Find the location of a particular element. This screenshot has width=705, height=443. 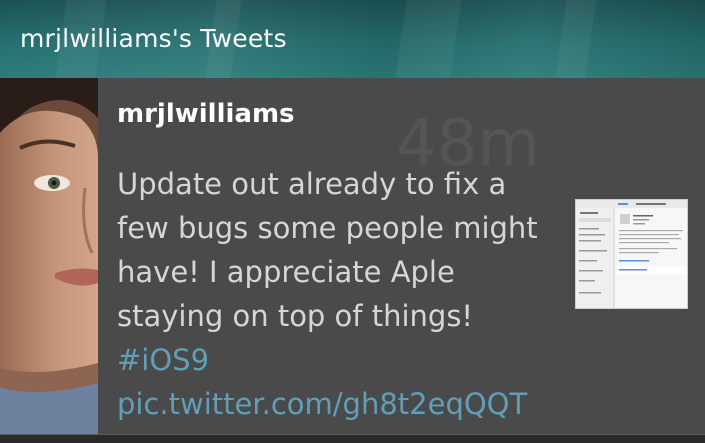

avatar is located at coordinates (49, 256).